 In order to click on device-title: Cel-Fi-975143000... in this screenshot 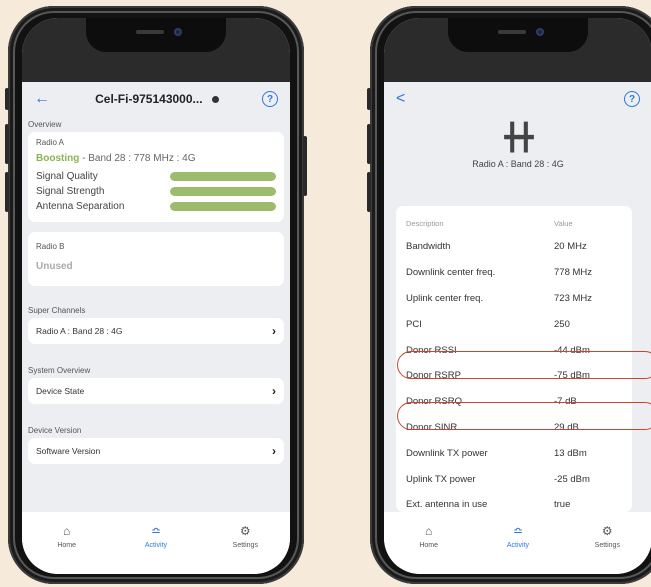, I will do `click(157, 99)`.